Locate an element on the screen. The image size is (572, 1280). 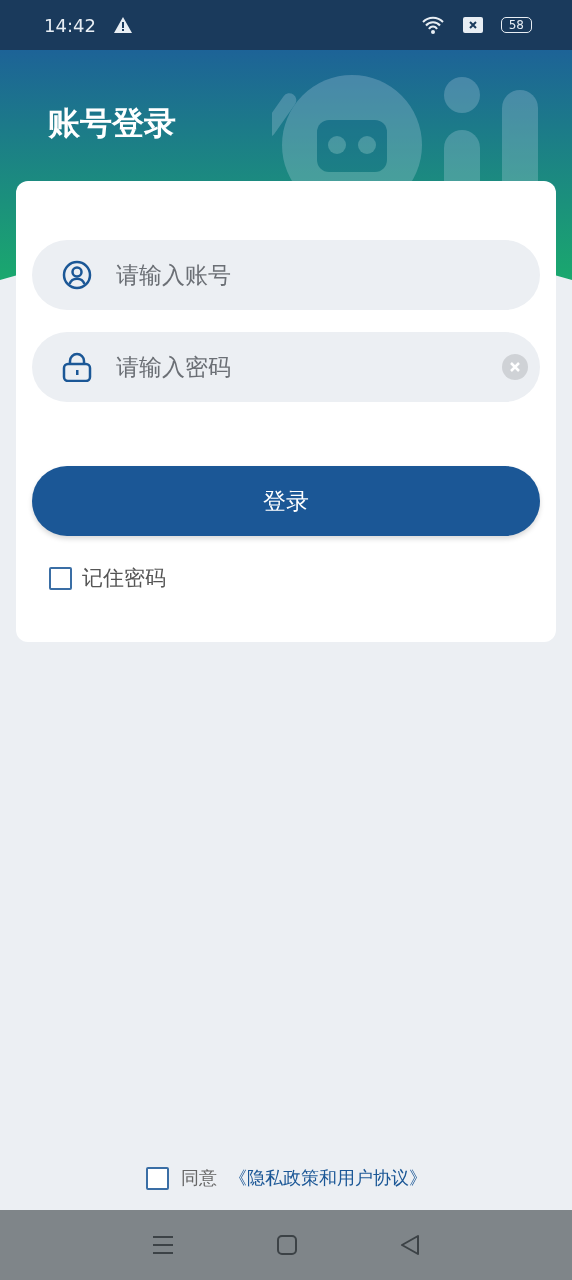
close-icon is located at coordinates (472, 25).